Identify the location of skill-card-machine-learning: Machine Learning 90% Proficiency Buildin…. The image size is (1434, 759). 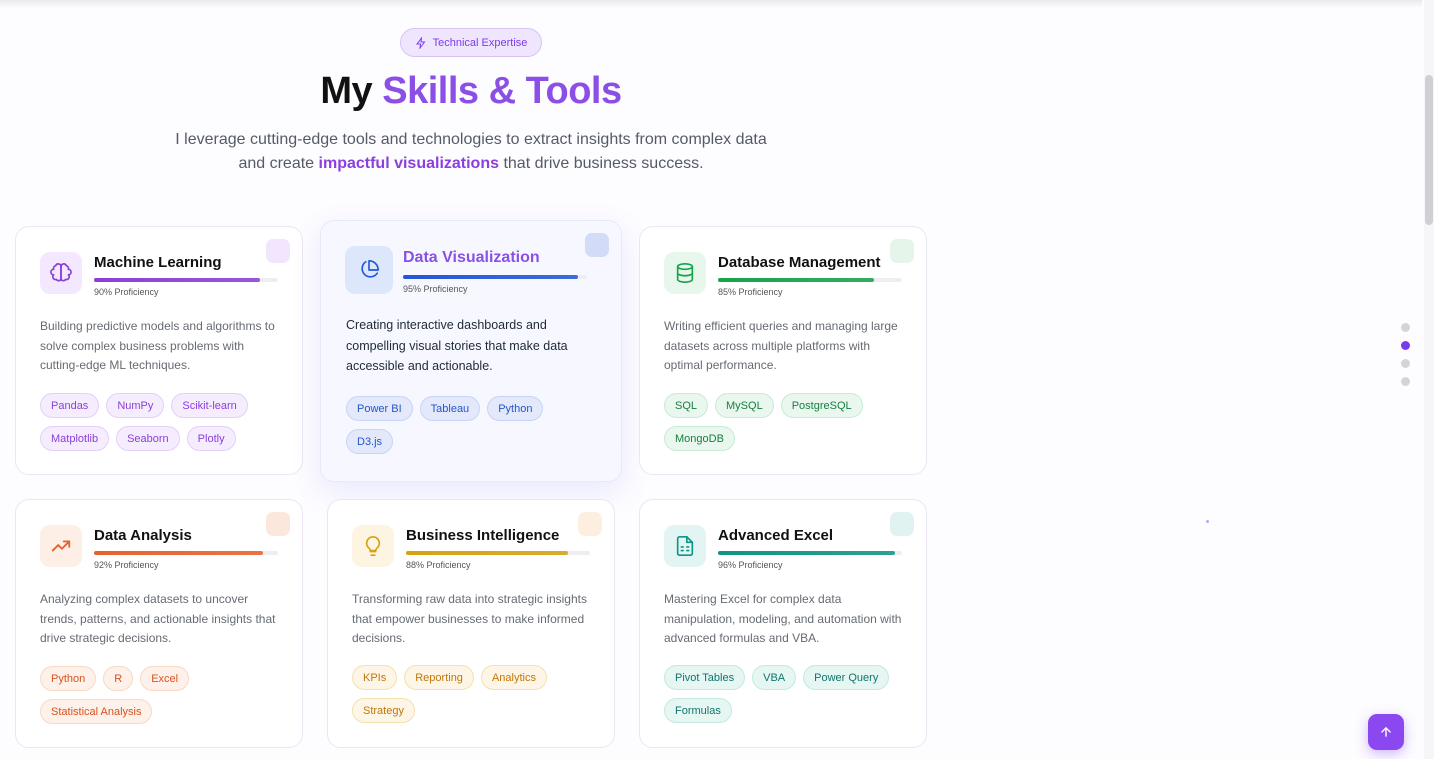
(159, 350).